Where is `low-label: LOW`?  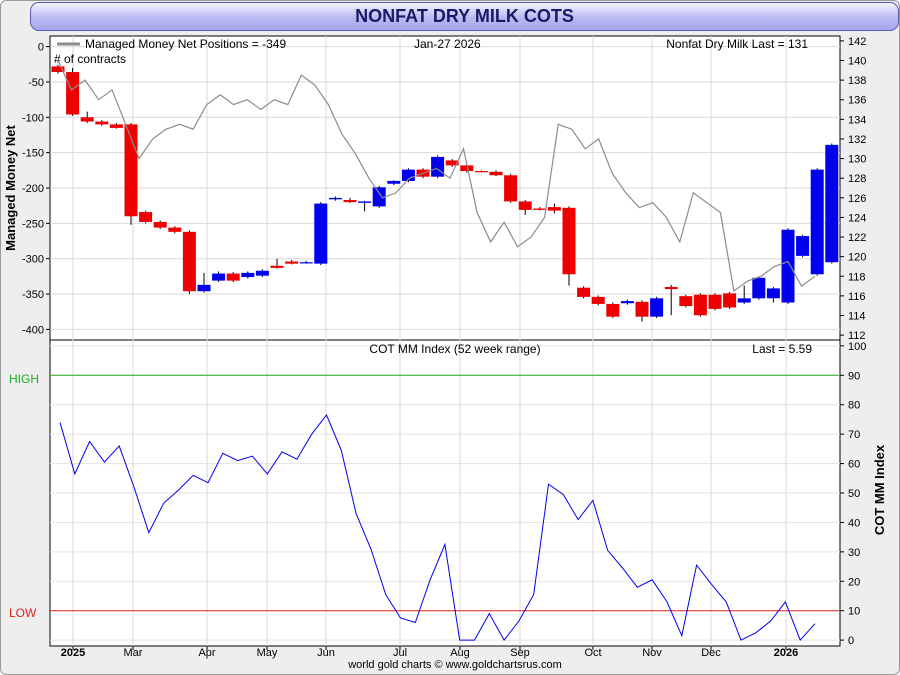 low-label: LOW is located at coordinates (23, 613).